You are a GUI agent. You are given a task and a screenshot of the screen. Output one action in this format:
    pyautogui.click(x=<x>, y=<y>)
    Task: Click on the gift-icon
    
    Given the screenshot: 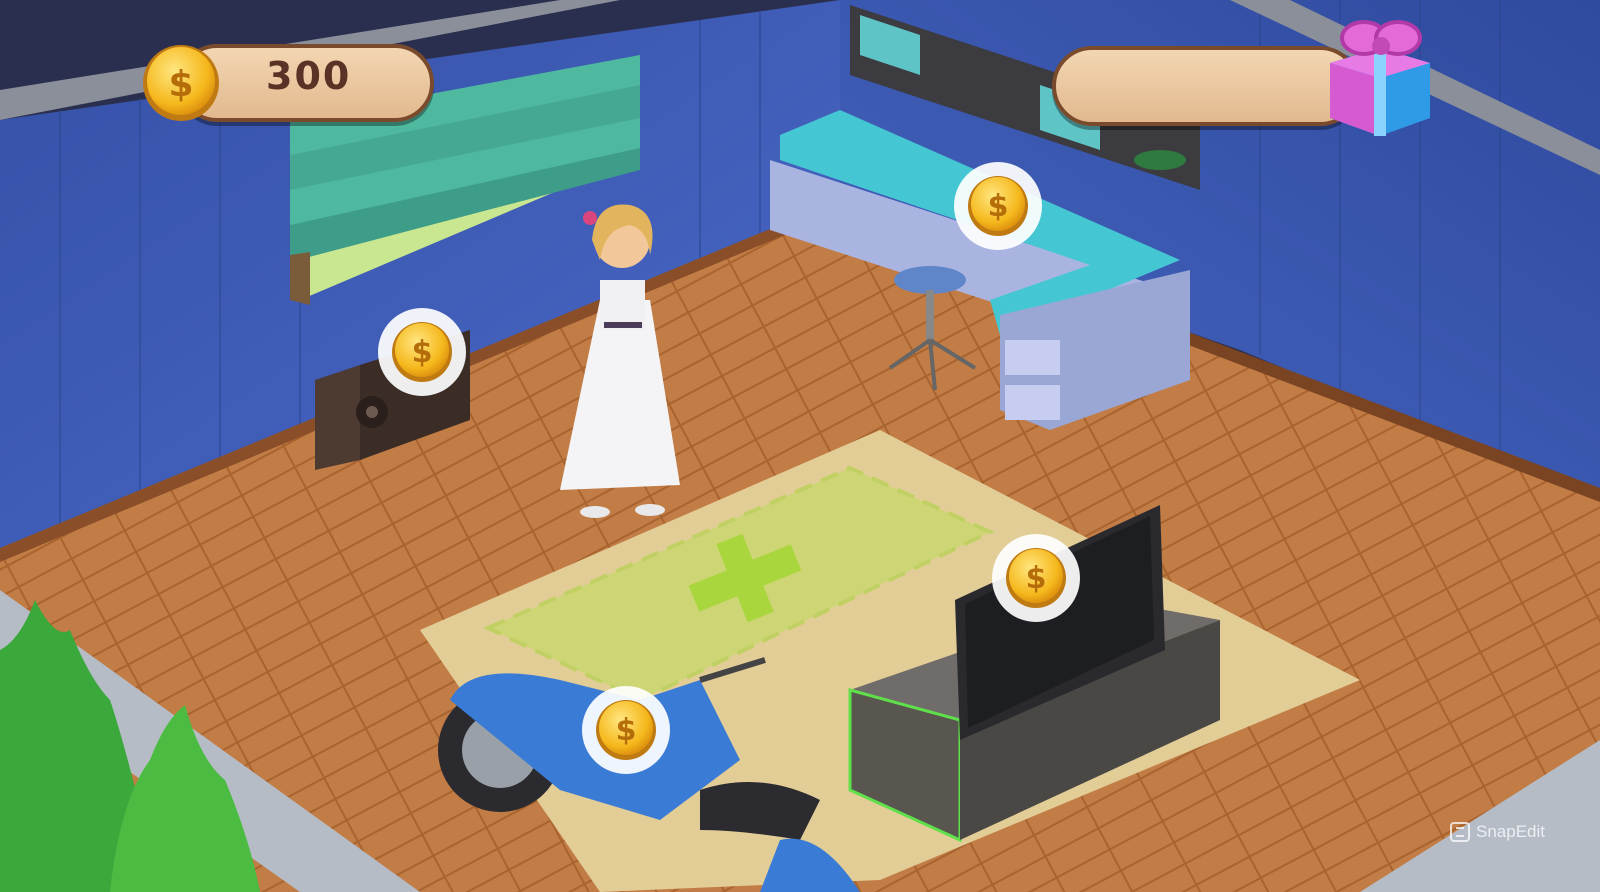 What is the action you would take?
    pyautogui.click(x=1380, y=73)
    